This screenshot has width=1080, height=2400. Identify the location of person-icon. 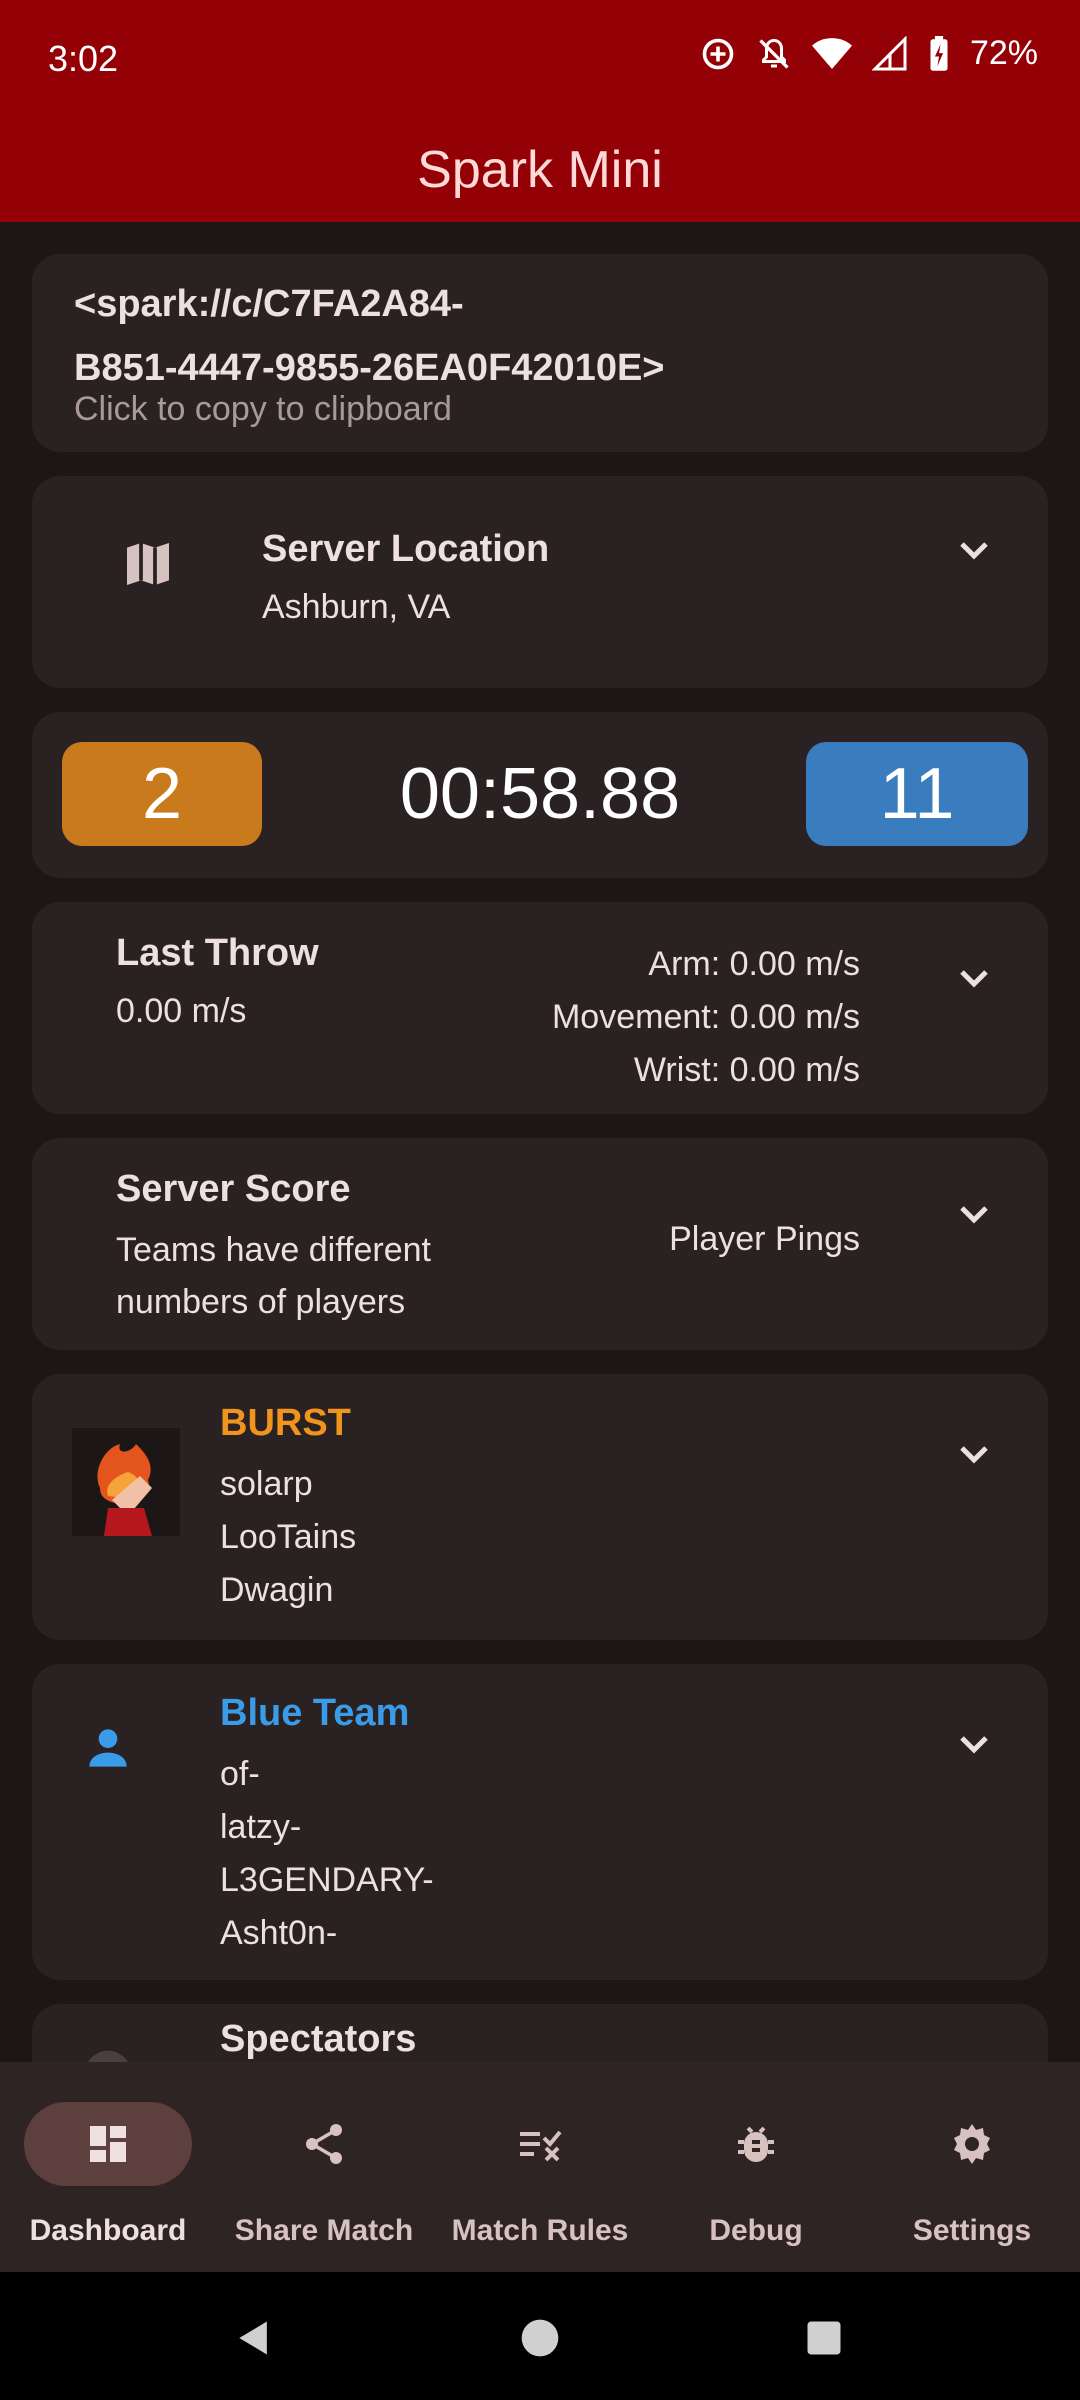
(108, 1748).